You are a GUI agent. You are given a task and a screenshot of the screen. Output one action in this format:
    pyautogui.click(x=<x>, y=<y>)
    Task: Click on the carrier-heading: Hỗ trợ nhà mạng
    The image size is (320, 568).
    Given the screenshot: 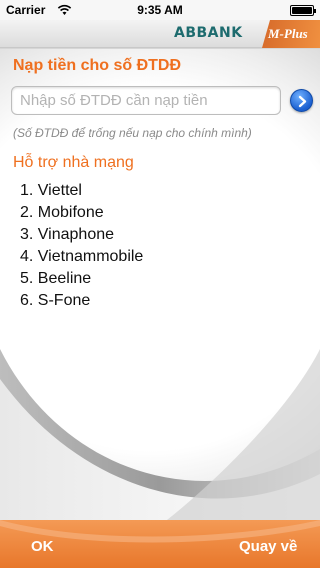 What is the action you would take?
    pyautogui.click(x=73, y=162)
    